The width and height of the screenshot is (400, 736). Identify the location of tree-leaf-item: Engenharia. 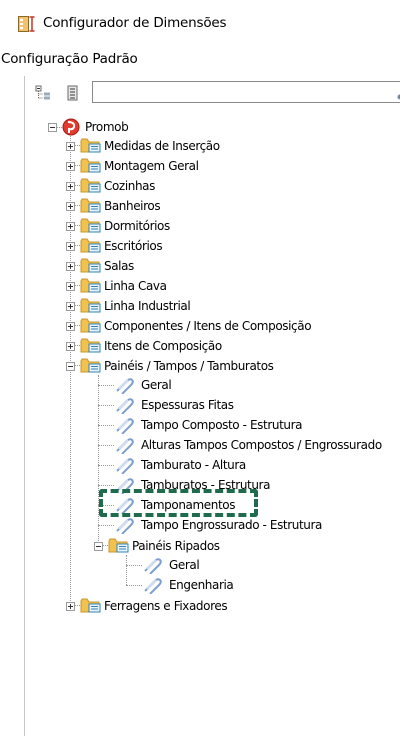
(242, 585).